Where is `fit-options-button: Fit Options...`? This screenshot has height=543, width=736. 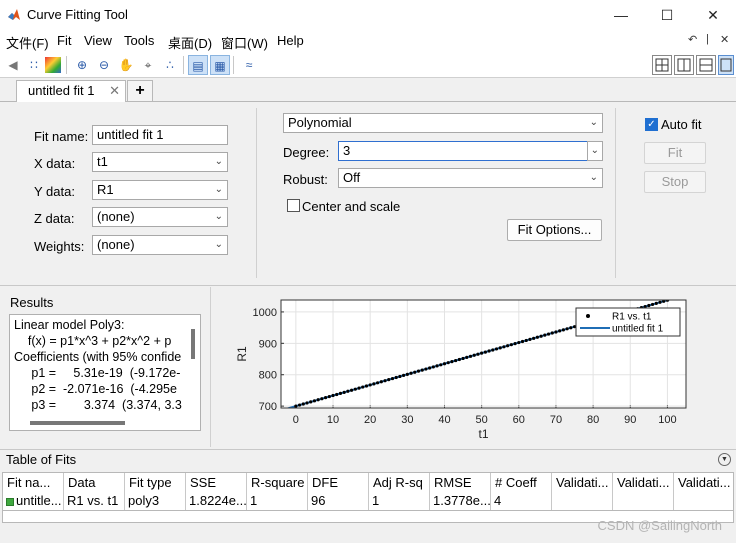 fit-options-button: Fit Options... is located at coordinates (554, 230).